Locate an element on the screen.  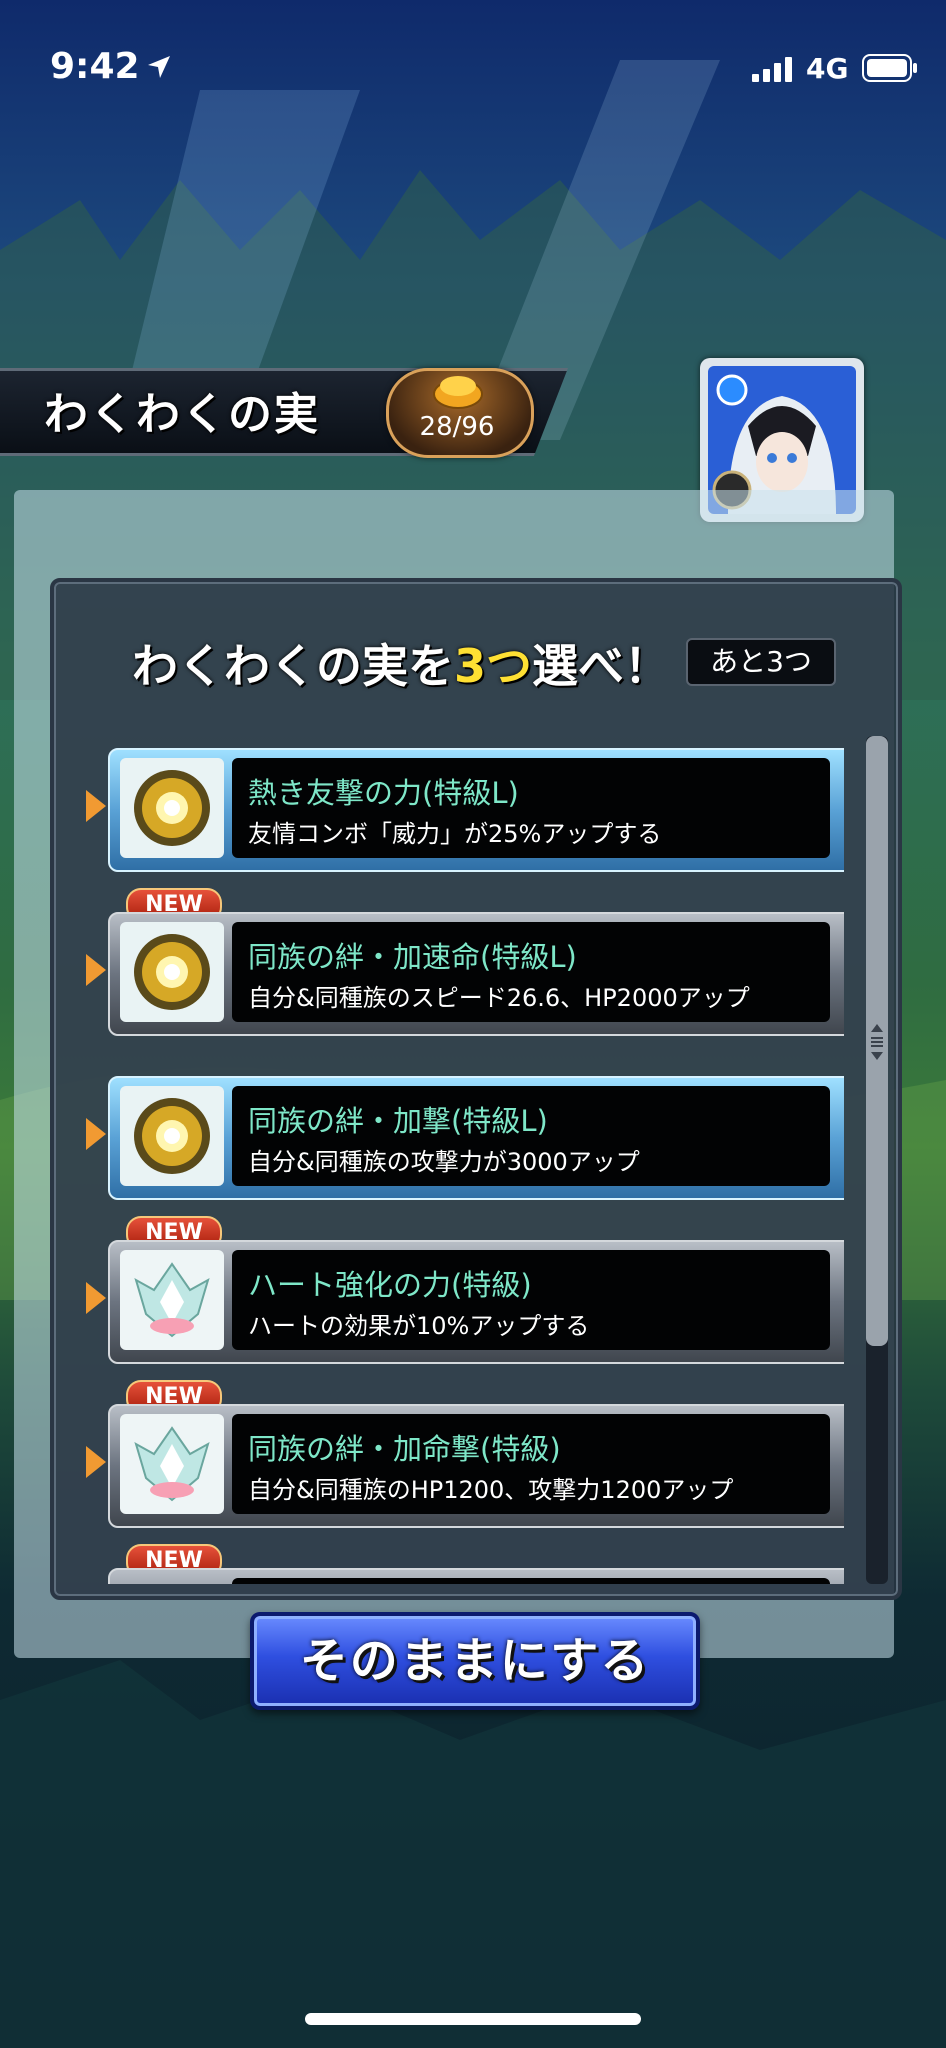
status-bar: 9:42 4G is located at coordinates (473, 60).